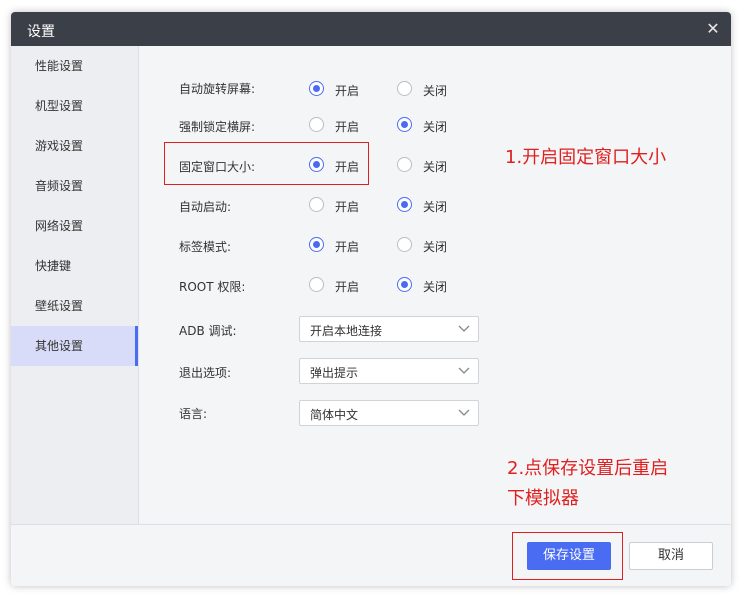  What do you see at coordinates (389, 371) in the screenshot?
I see `exit-option-select: 弹出提示` at bounding box center [389, 371].